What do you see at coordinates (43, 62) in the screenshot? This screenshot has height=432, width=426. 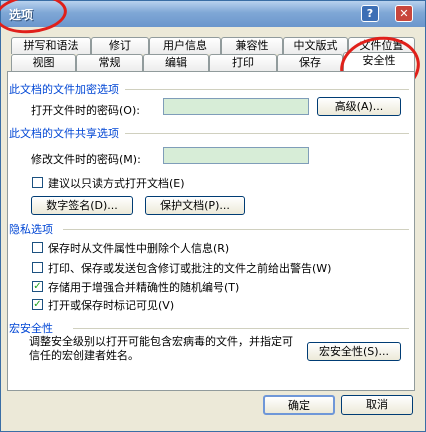 I see `tab-view: 视图` at bounding box center [43, 62].